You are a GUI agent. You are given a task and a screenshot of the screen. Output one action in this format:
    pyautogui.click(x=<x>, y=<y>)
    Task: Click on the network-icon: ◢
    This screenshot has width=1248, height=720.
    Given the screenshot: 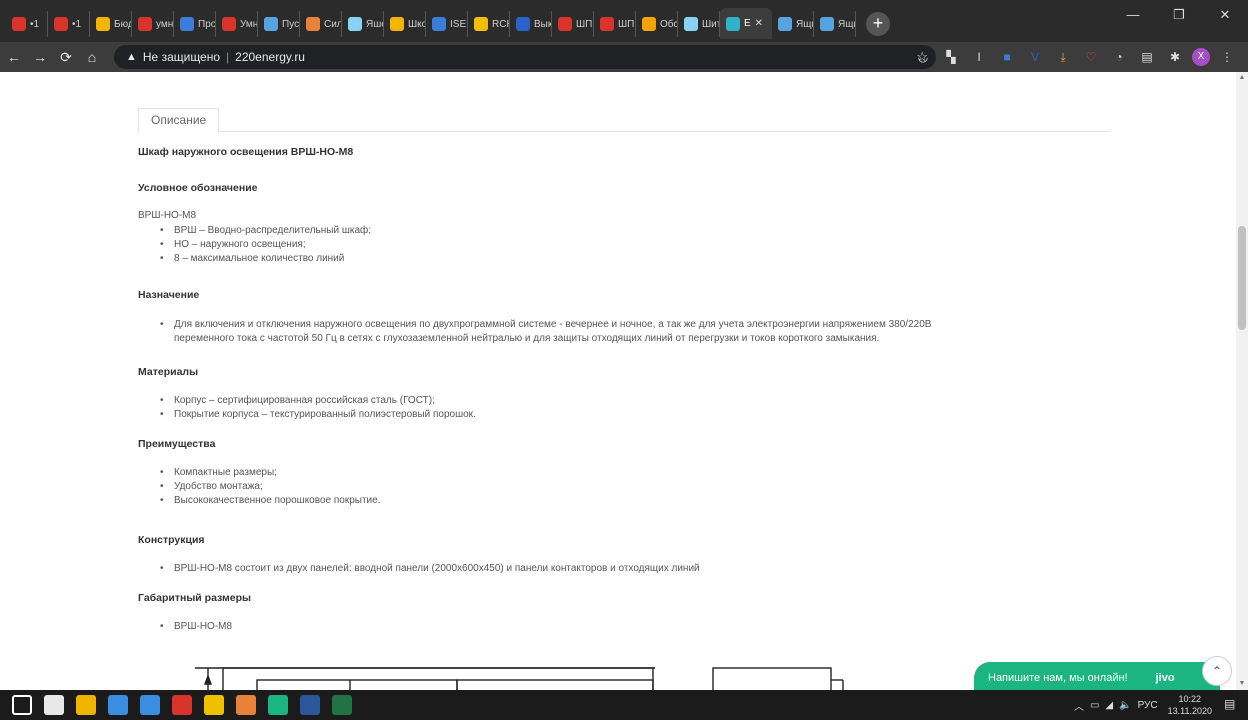 What is the action you would take?
    pyautogui.click(x=1109, y=705)
    